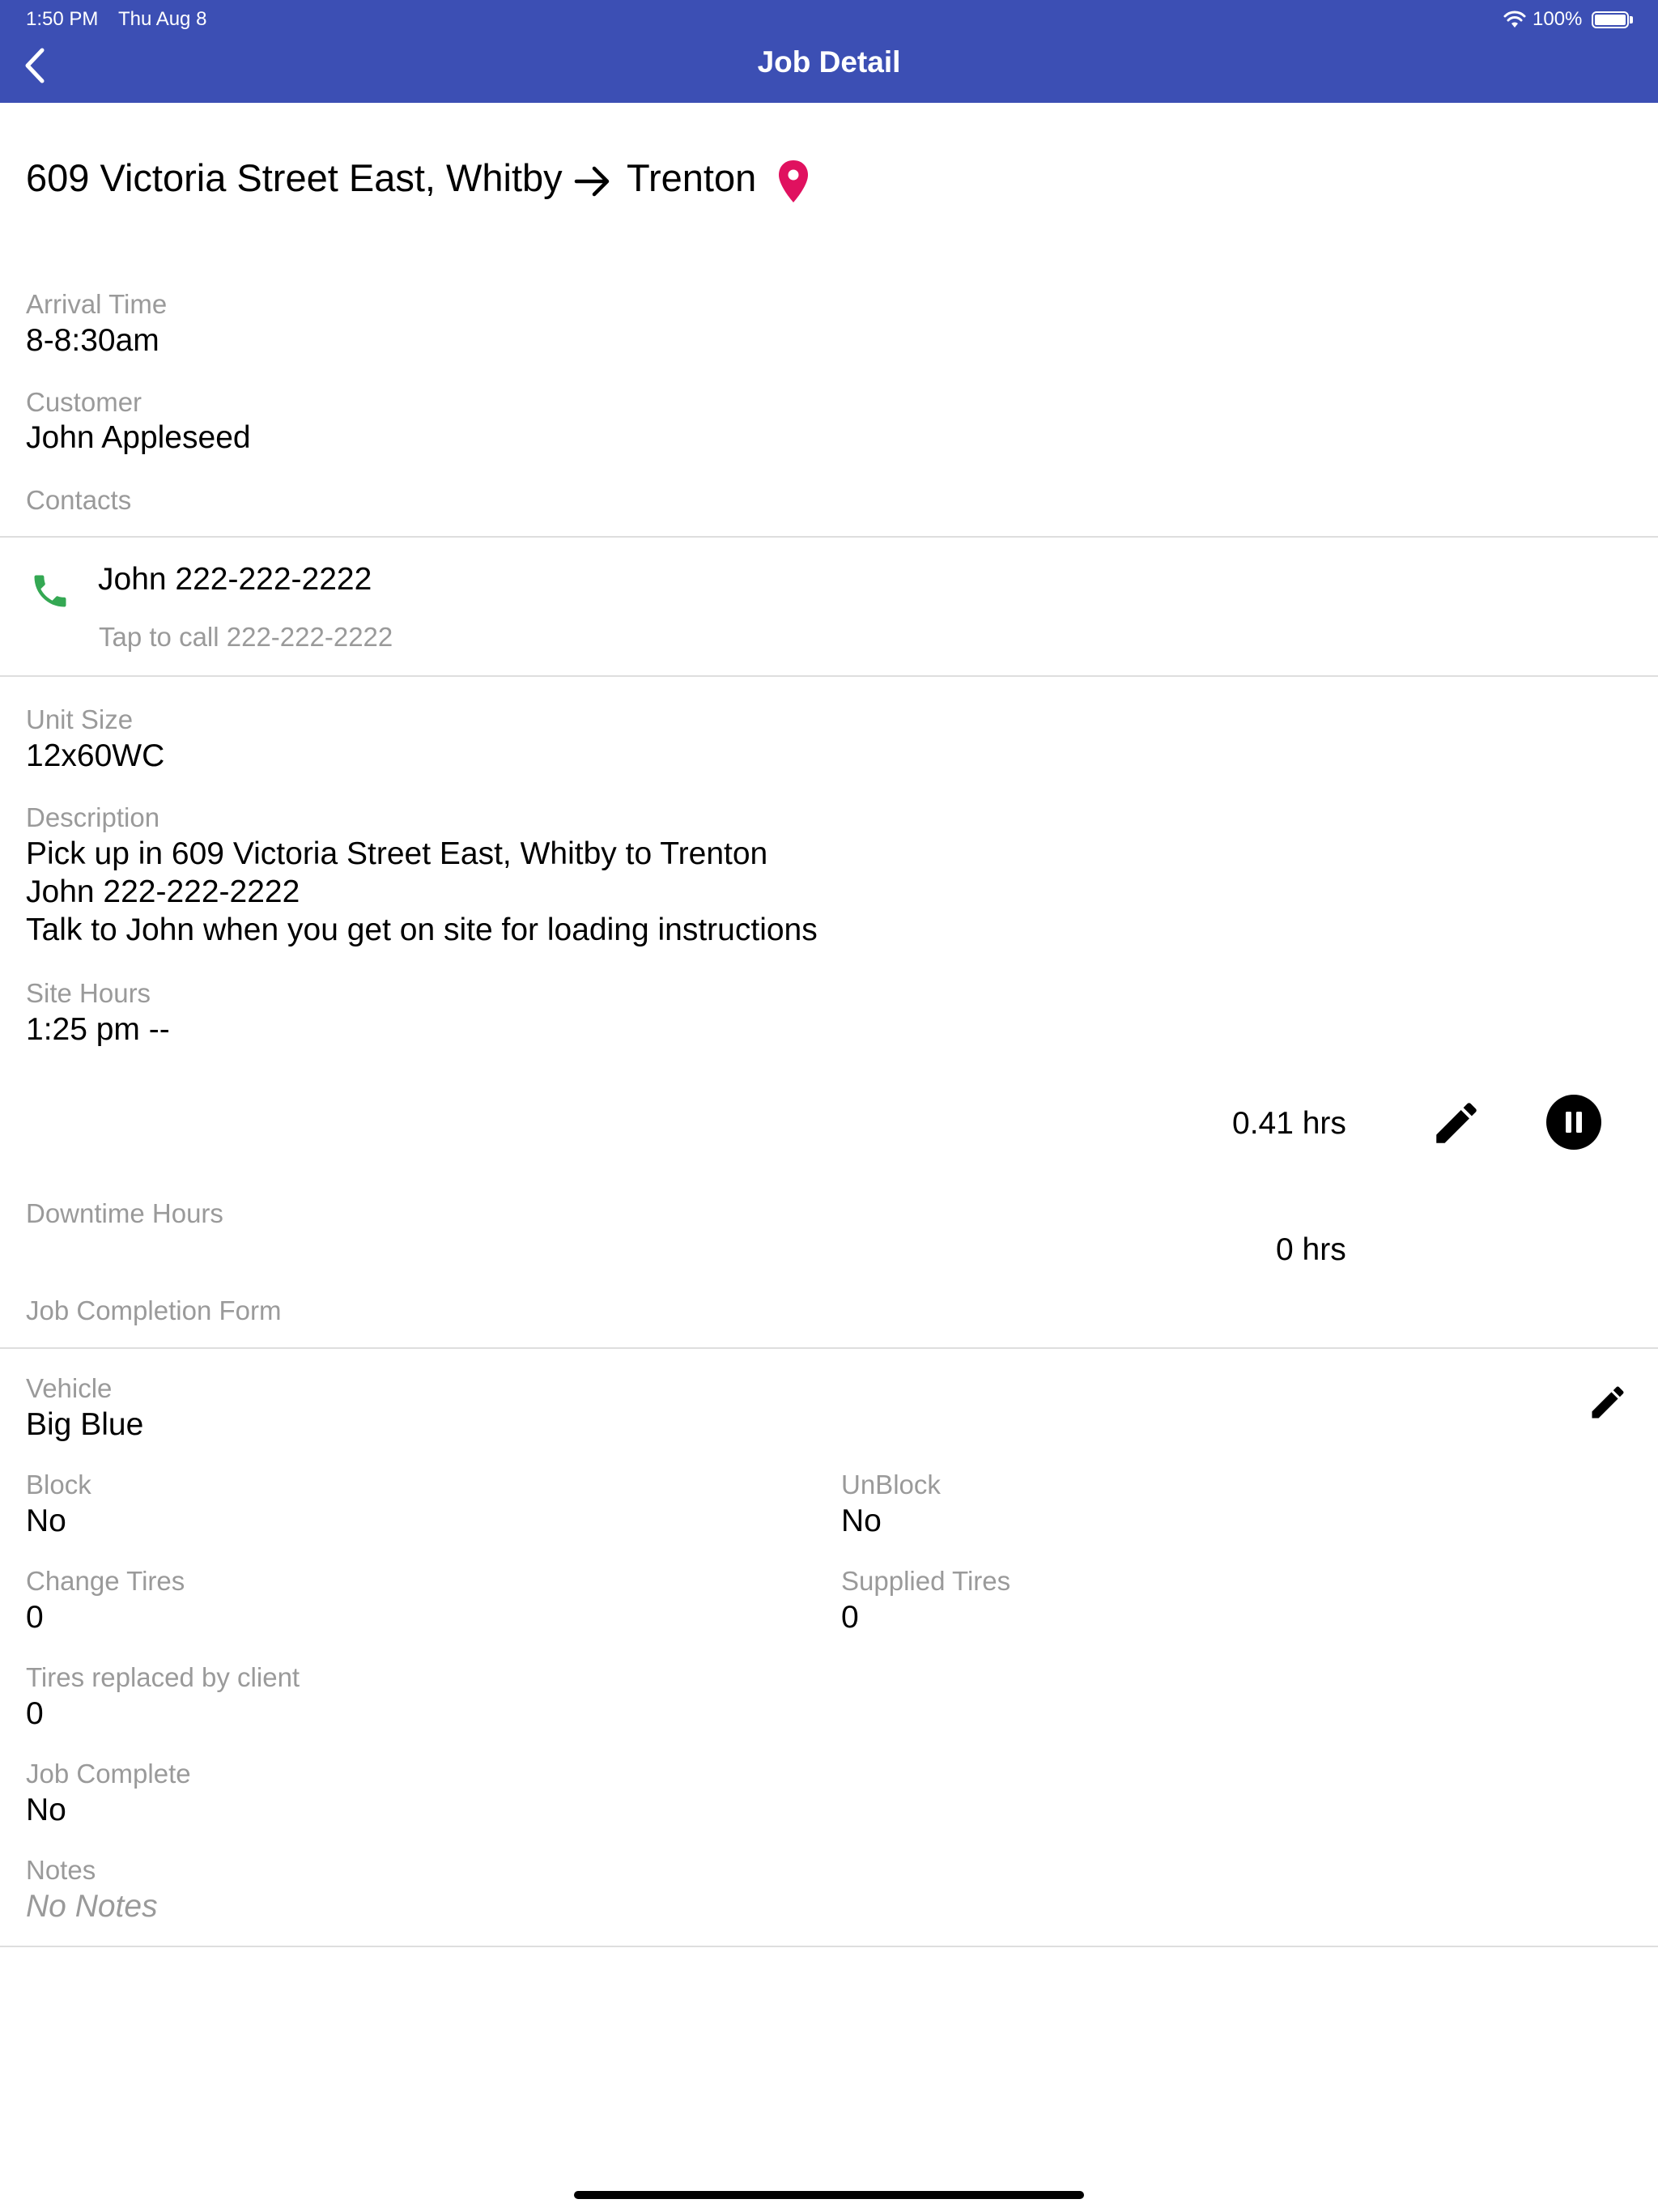 The height and width of the screenshot is (2212, 1658). I want to click on page-title: Job Detail, so click(829, 62).